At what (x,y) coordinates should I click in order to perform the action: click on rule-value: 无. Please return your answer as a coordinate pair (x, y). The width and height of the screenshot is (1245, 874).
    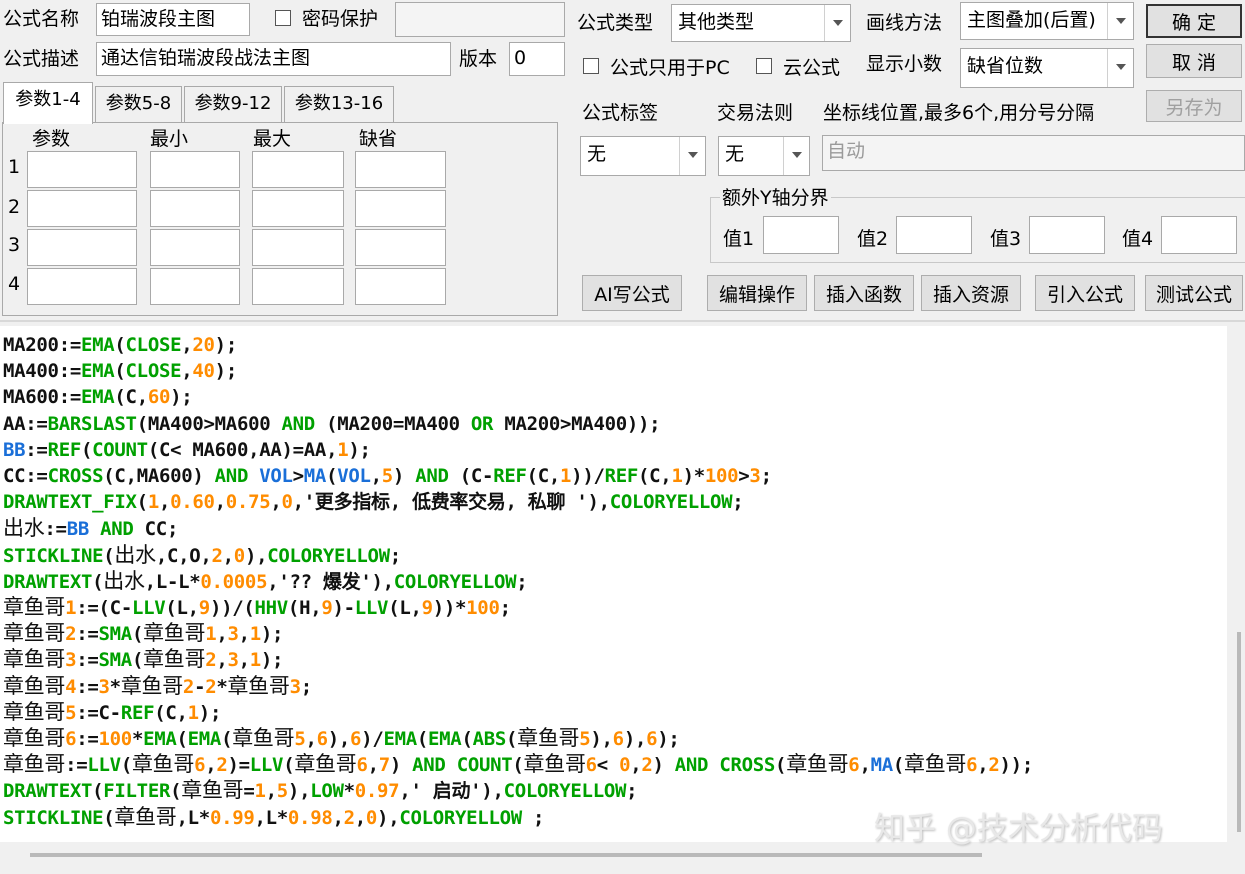
    Looking at the image, I should click on (735, 154).